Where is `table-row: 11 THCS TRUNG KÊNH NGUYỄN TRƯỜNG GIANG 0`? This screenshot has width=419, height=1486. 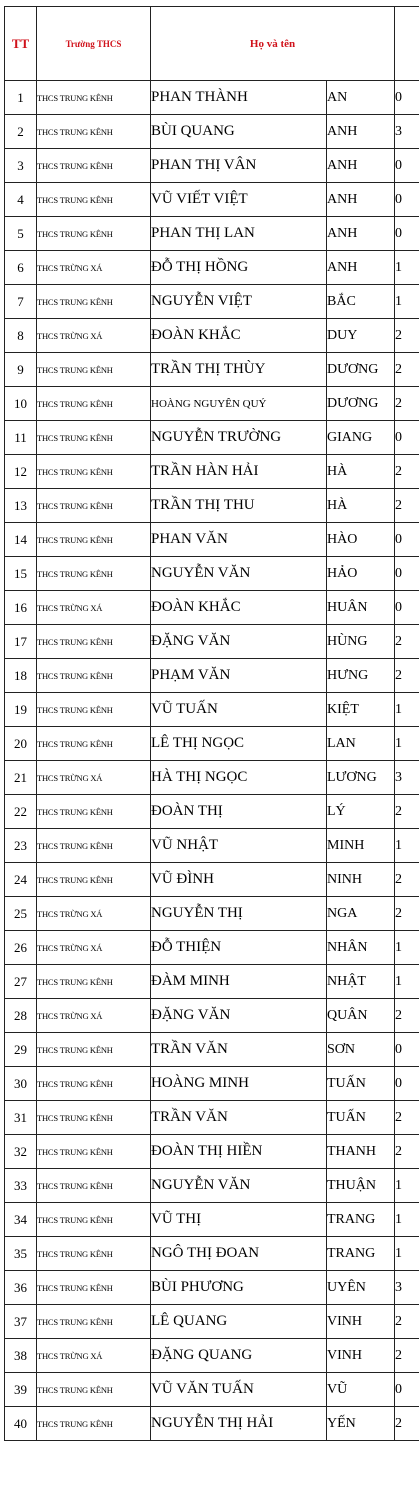 table-row: 11 THCS TRUNG KÊNH NGUYỄN TRƯỜNG GIANG 0 is located at coordinates (211, 437).